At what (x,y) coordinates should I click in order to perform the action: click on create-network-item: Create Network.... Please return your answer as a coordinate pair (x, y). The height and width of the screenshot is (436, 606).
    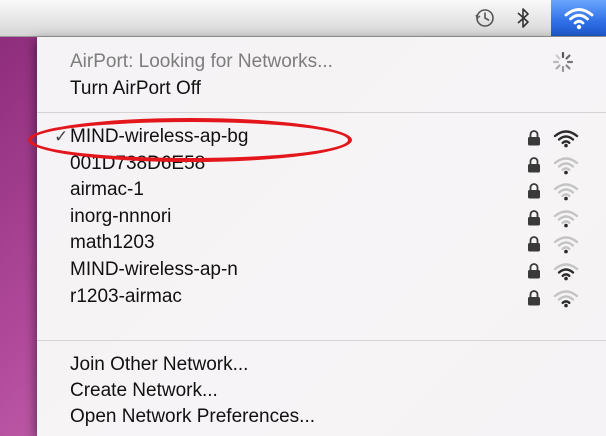
    Looking at the image, I should click on (321, 391).